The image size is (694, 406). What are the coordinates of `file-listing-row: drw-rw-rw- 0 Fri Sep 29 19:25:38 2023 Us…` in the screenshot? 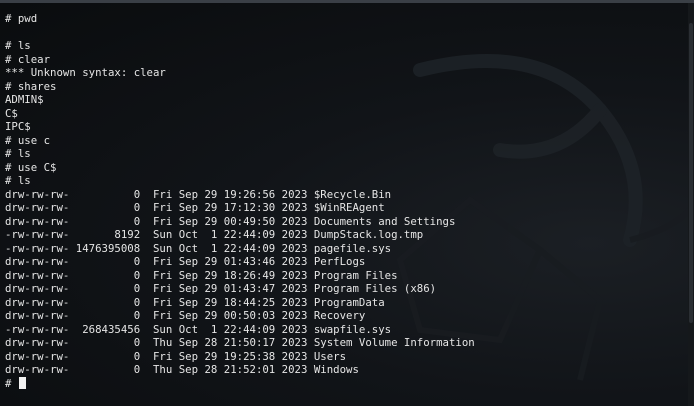 It's located at (176, 356).